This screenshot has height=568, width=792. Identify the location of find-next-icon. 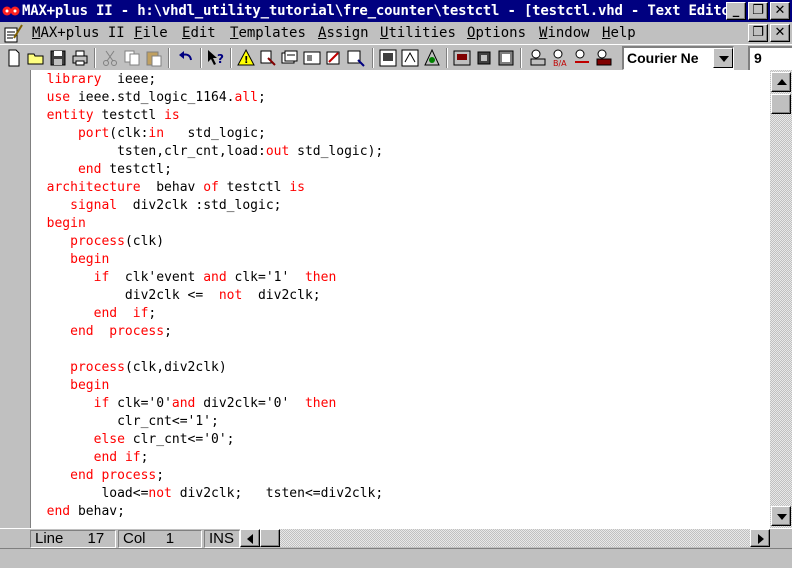
(582, 58).